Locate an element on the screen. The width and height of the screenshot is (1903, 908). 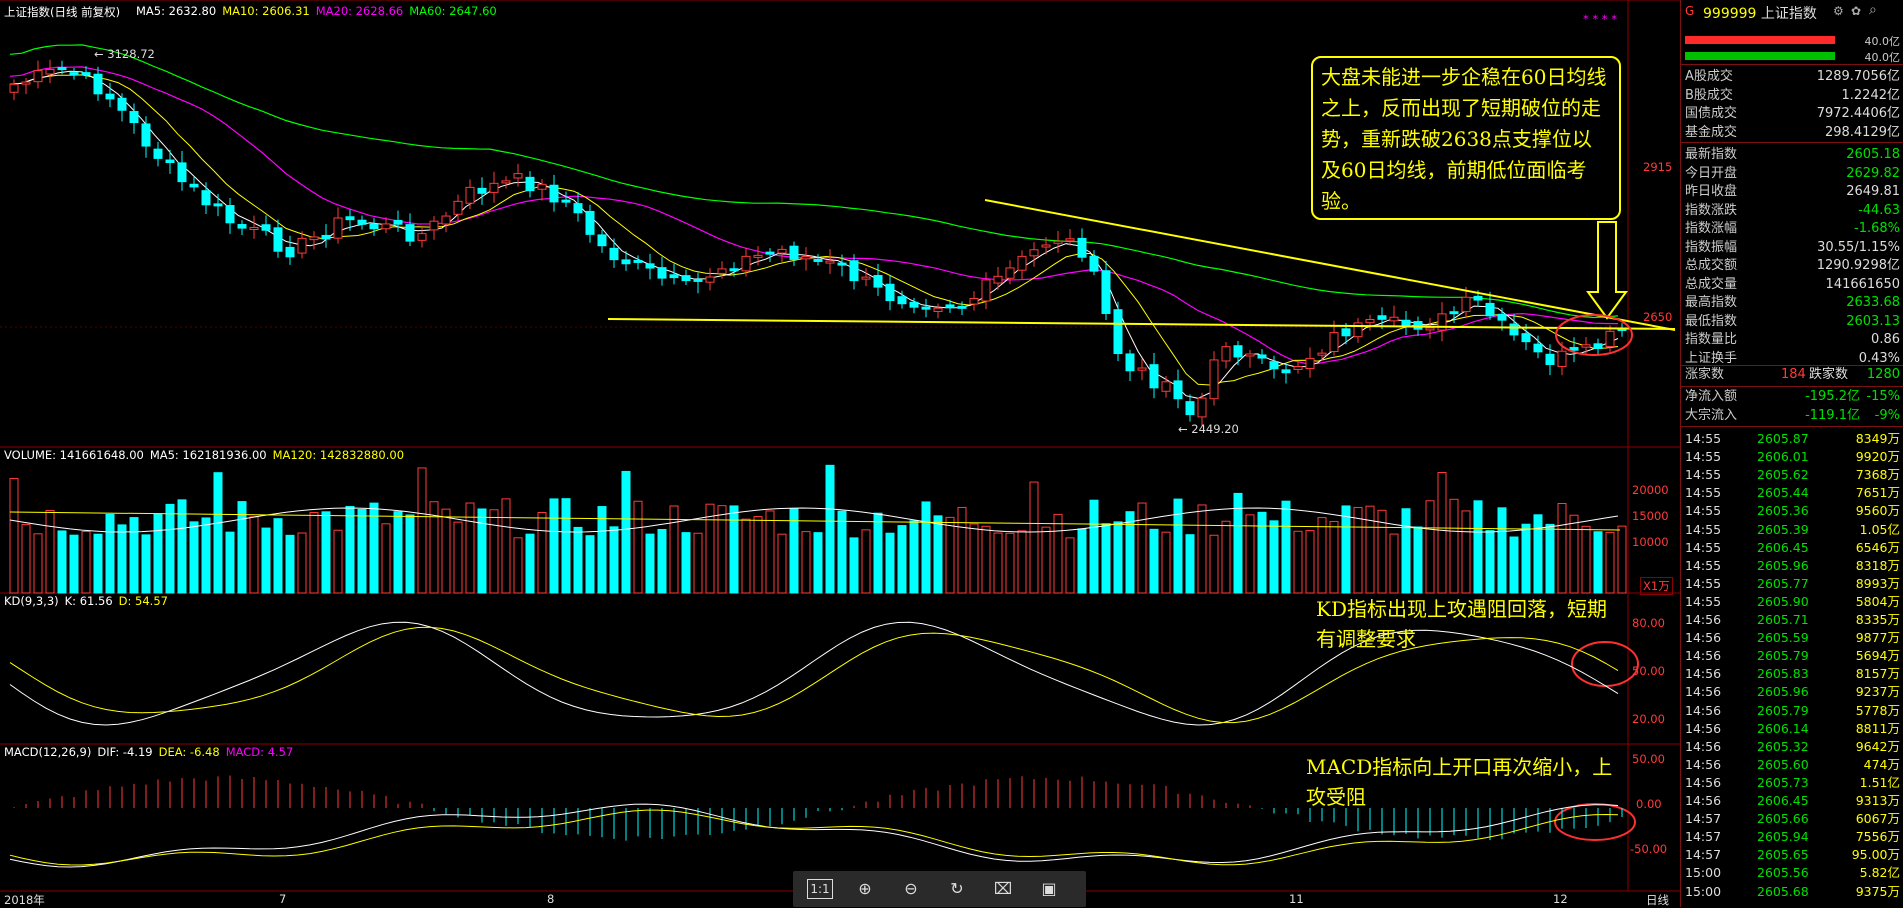
stat-row: 指数量比 0.86 is located at coordinates (1792, 340).